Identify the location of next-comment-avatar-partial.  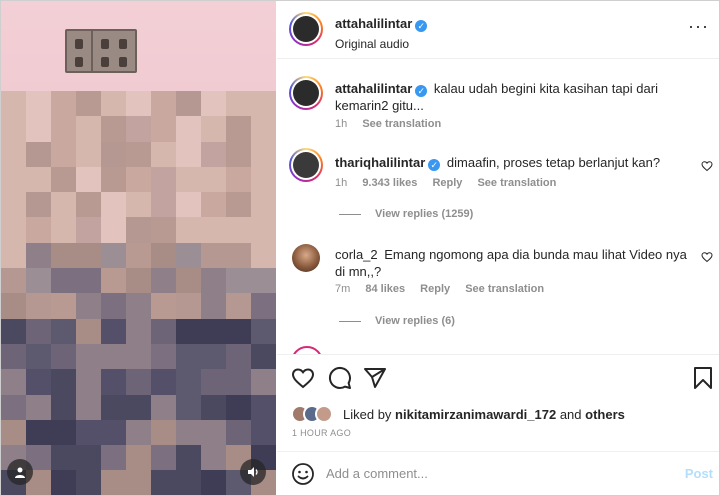
(307, 350).